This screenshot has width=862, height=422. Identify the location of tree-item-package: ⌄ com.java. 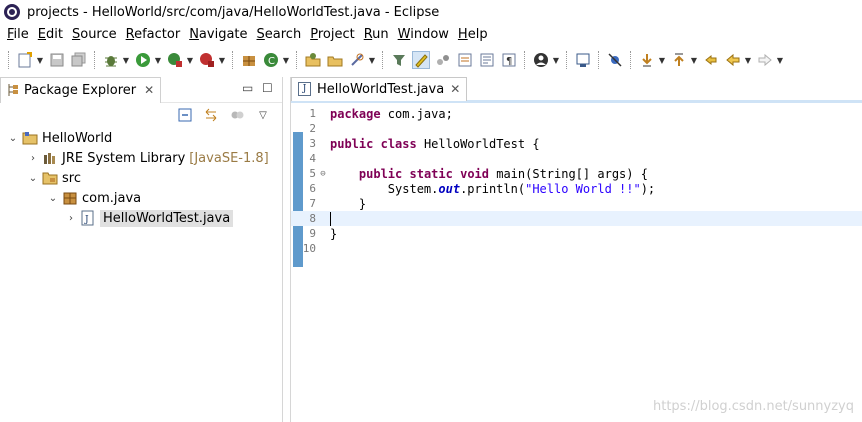
(141, 198).